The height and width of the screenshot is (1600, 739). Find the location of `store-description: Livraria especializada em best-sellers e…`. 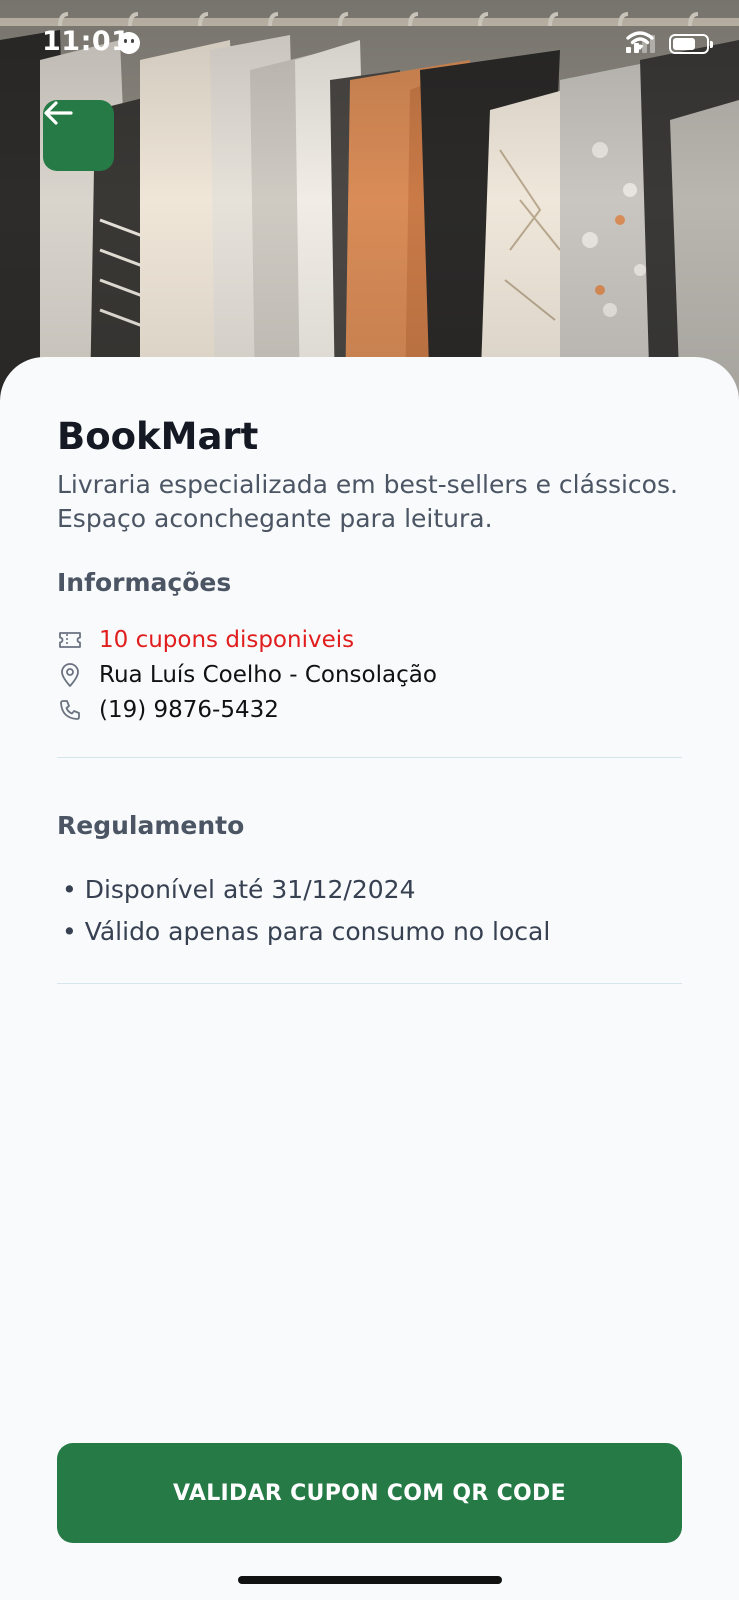

store-description: Livraria especializada em best-sellers e… is located at coordinates (367, 501).